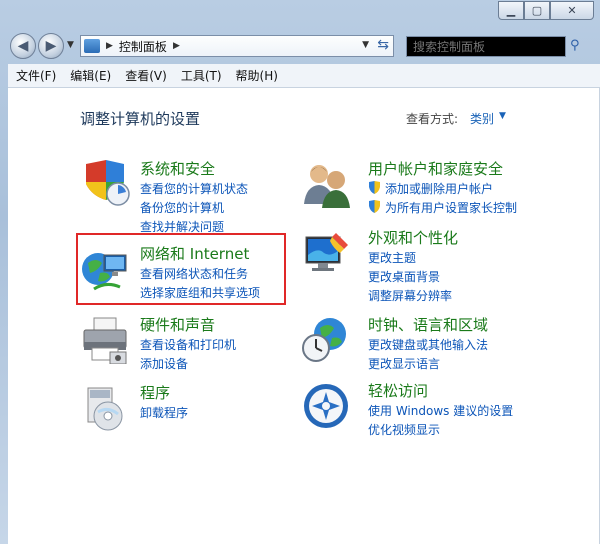 This screenshot has height=544, width=600. I want to click on link-text: 为所有用户设置家长控制, so click(451, 208).